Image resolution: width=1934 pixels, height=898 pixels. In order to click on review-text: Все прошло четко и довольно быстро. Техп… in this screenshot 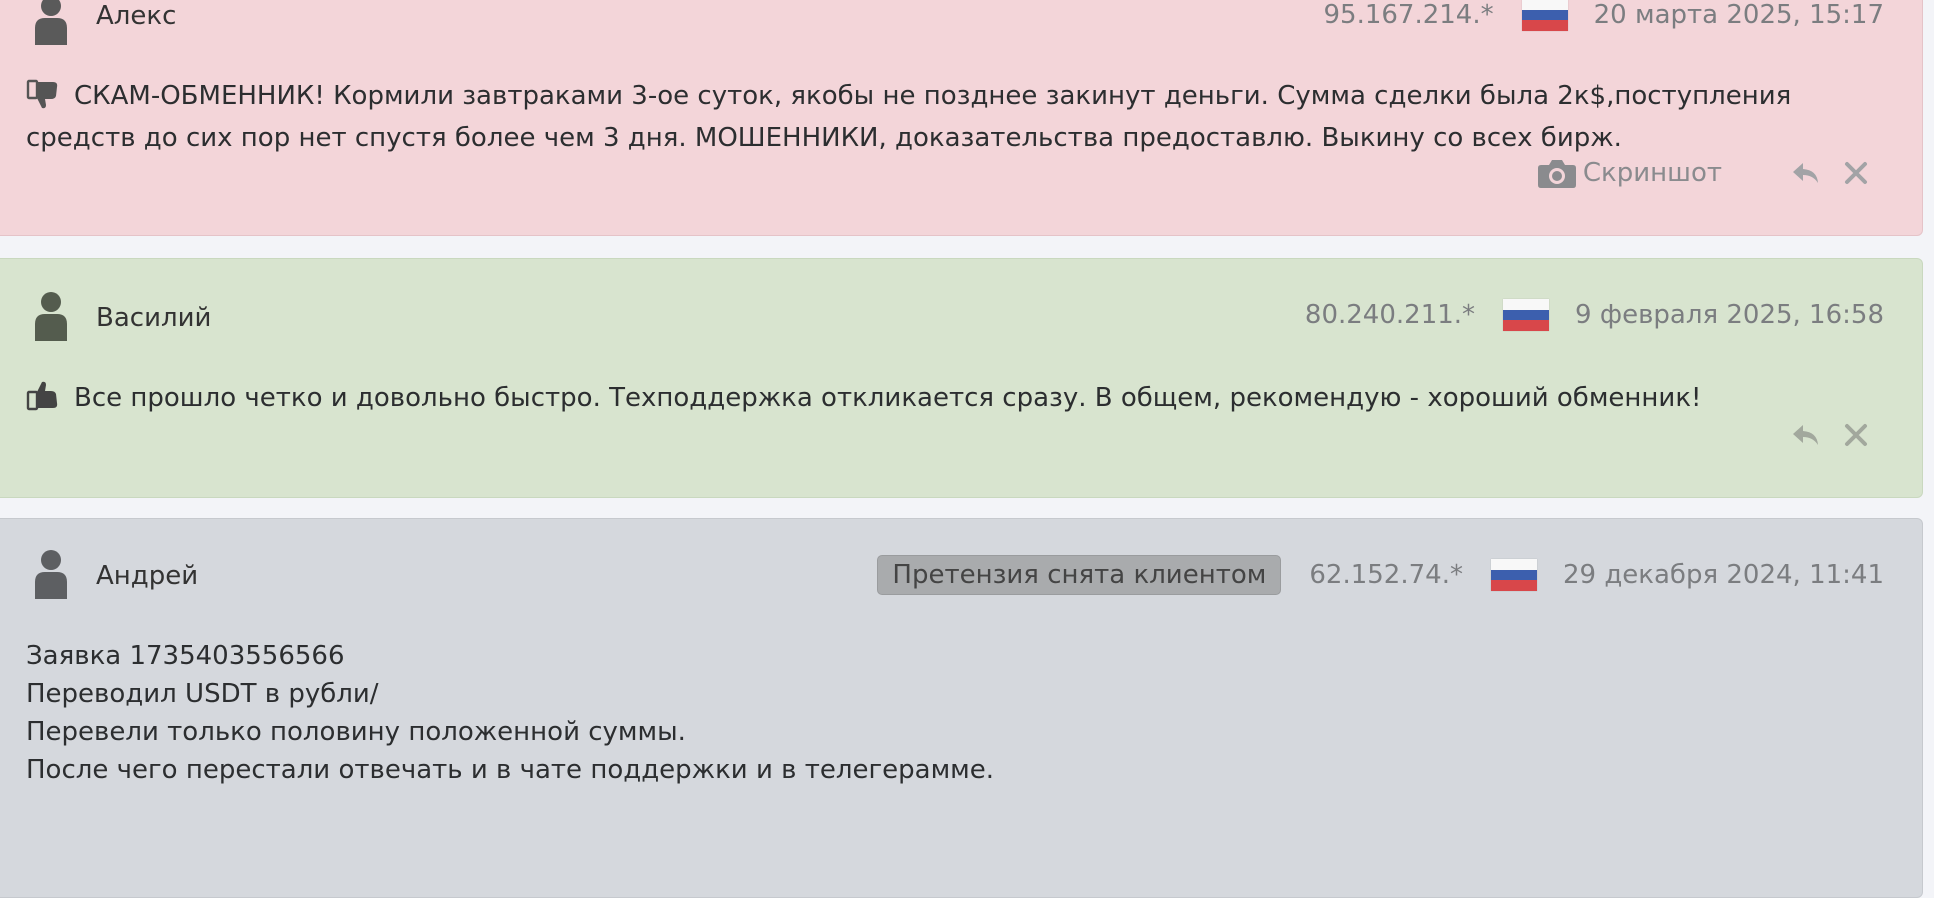, I will do `click(888, 398)`.